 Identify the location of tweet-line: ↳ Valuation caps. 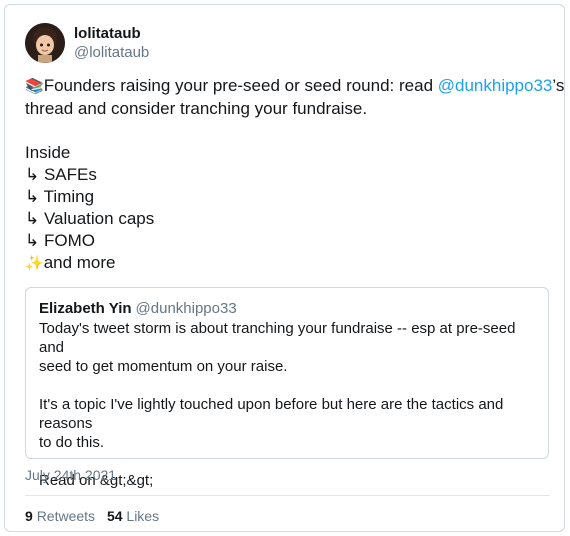
(90, 218).